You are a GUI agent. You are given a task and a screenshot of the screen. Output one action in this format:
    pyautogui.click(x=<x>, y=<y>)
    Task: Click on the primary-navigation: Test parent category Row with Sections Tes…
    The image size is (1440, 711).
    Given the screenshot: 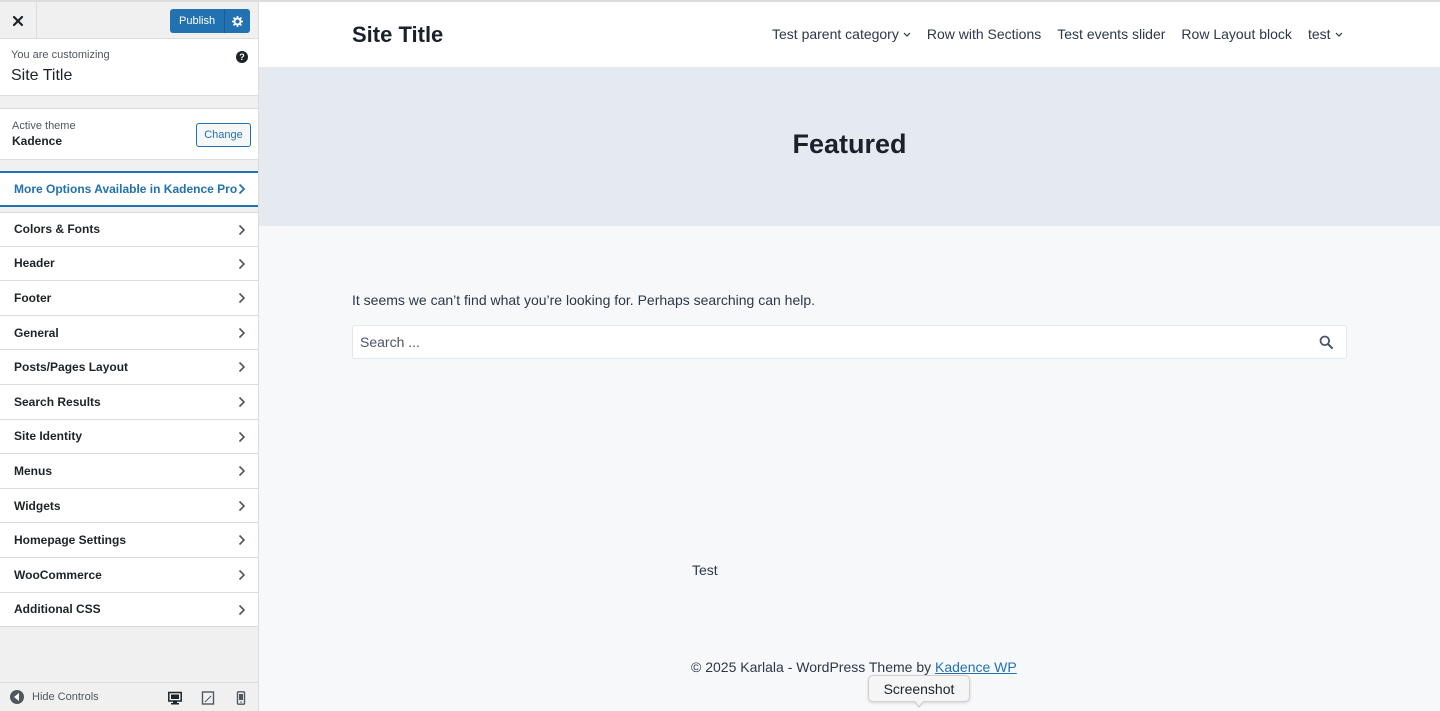 What is the action you would take?
    pyautogui.click(x=1057, y=34)
    